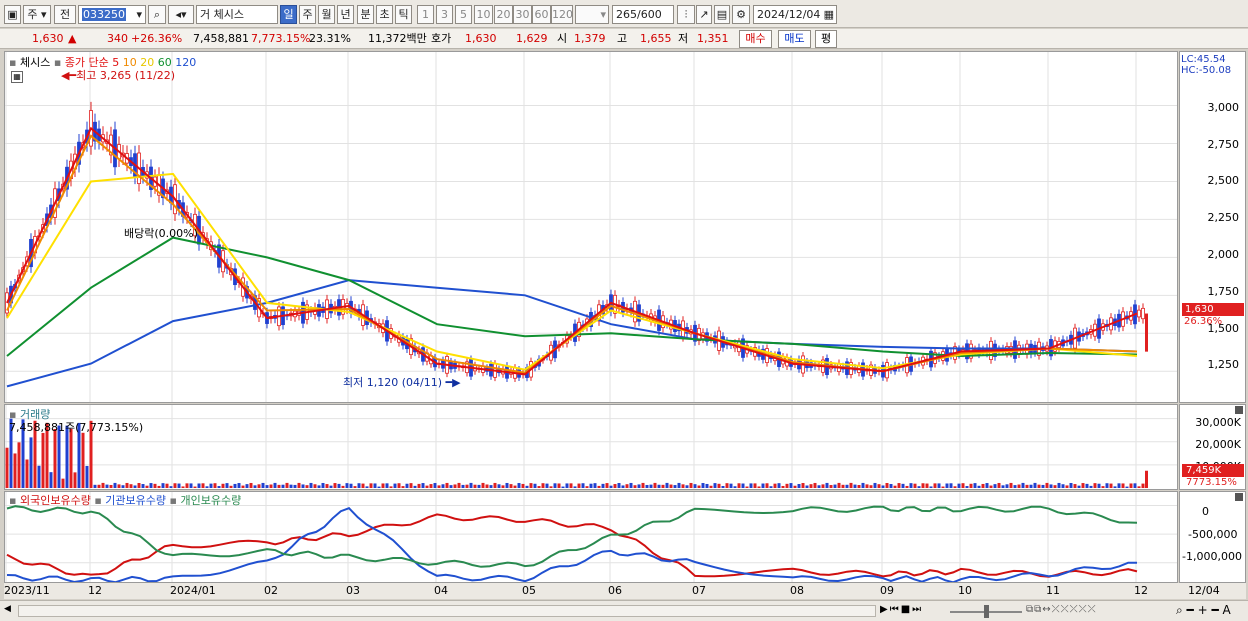 This screenshot has width=1248, height=621. What do you see at coordinates (425, 14) in the screenshot?
I see `interval-1: 1` at bounding box center [425, 14].